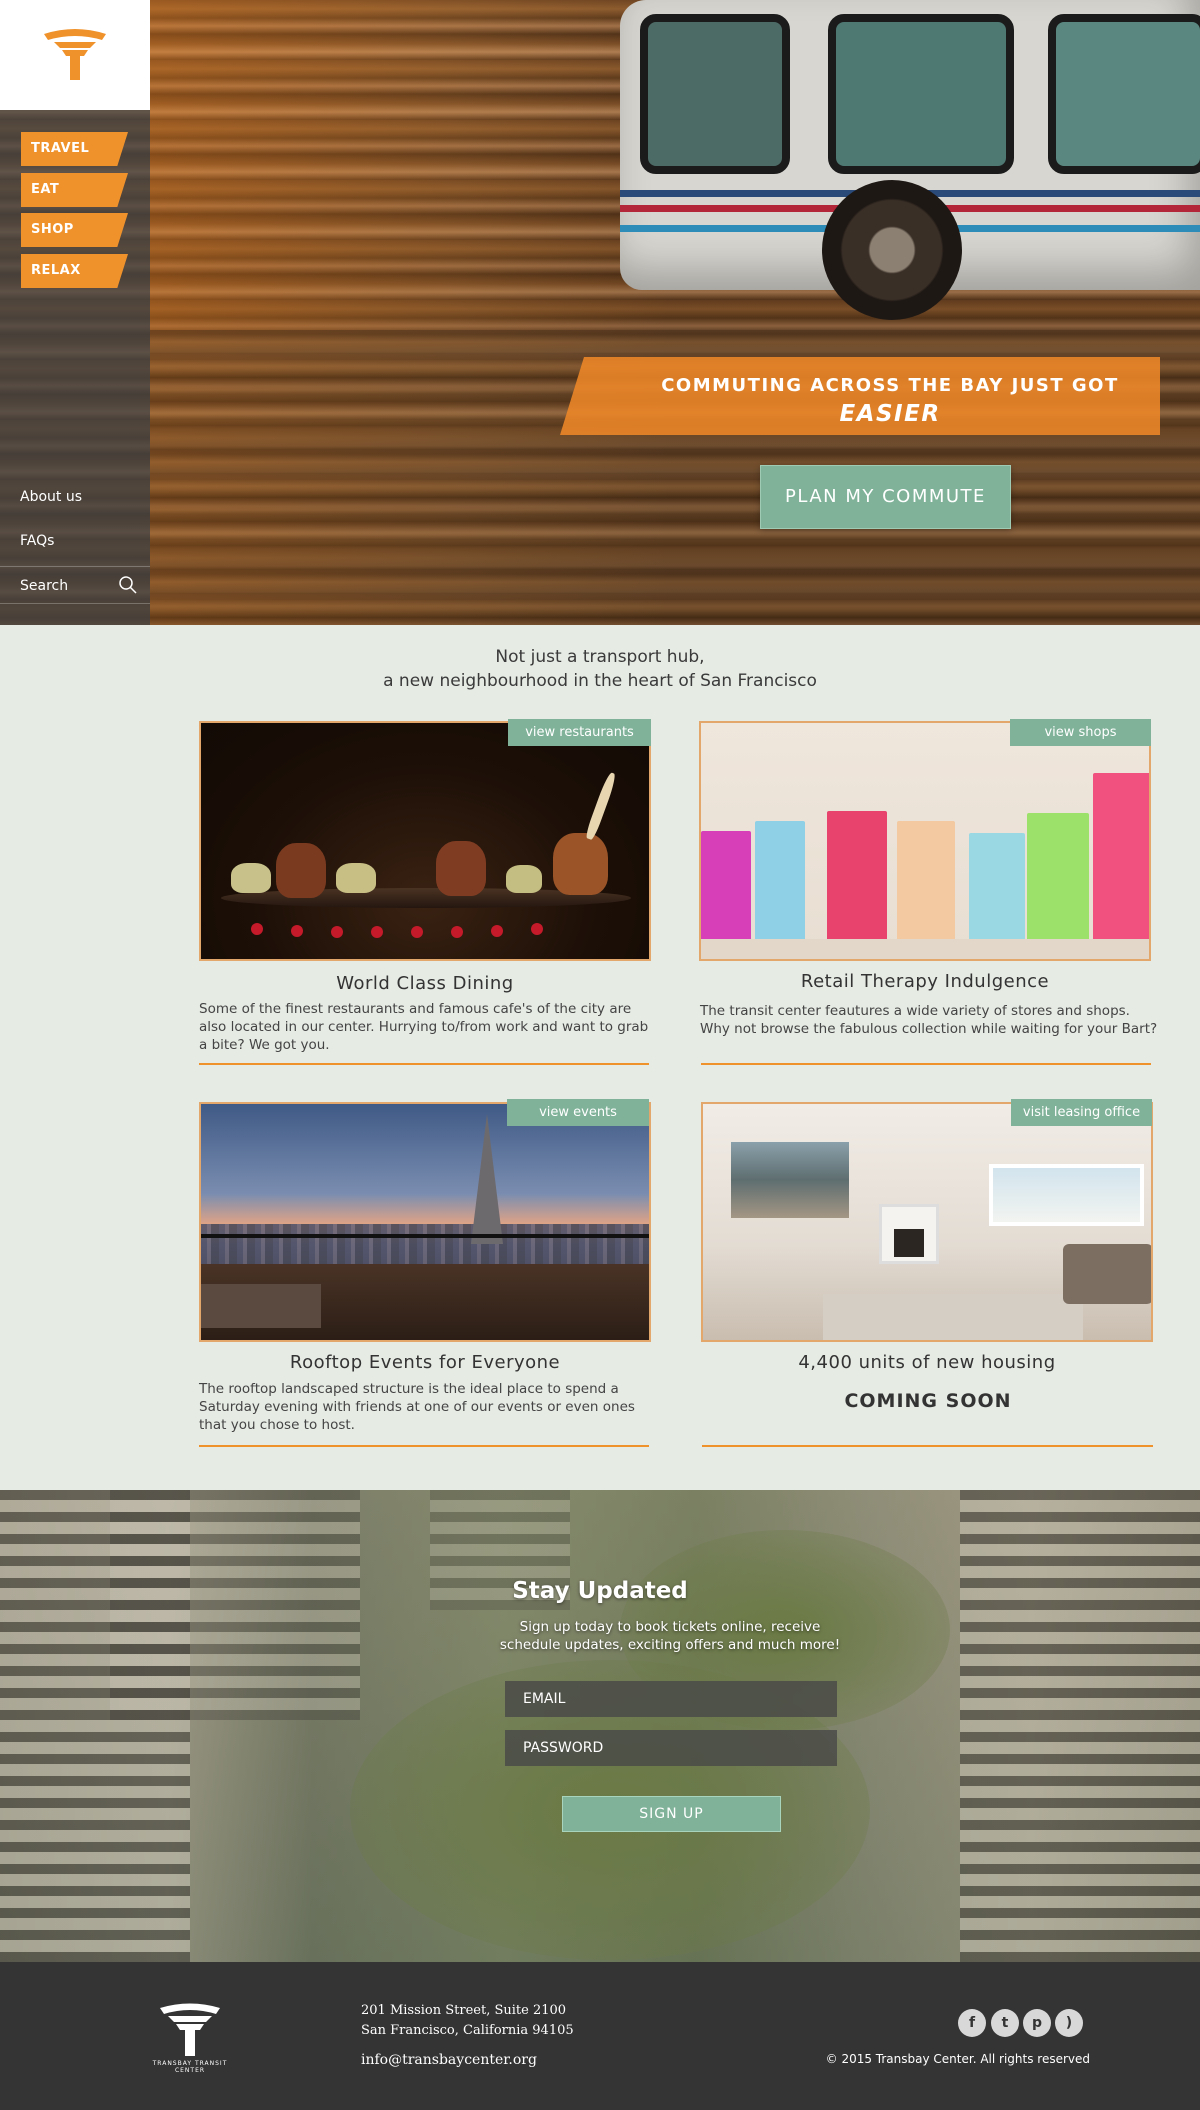  I want to click on bus-image, so click(900, 165).